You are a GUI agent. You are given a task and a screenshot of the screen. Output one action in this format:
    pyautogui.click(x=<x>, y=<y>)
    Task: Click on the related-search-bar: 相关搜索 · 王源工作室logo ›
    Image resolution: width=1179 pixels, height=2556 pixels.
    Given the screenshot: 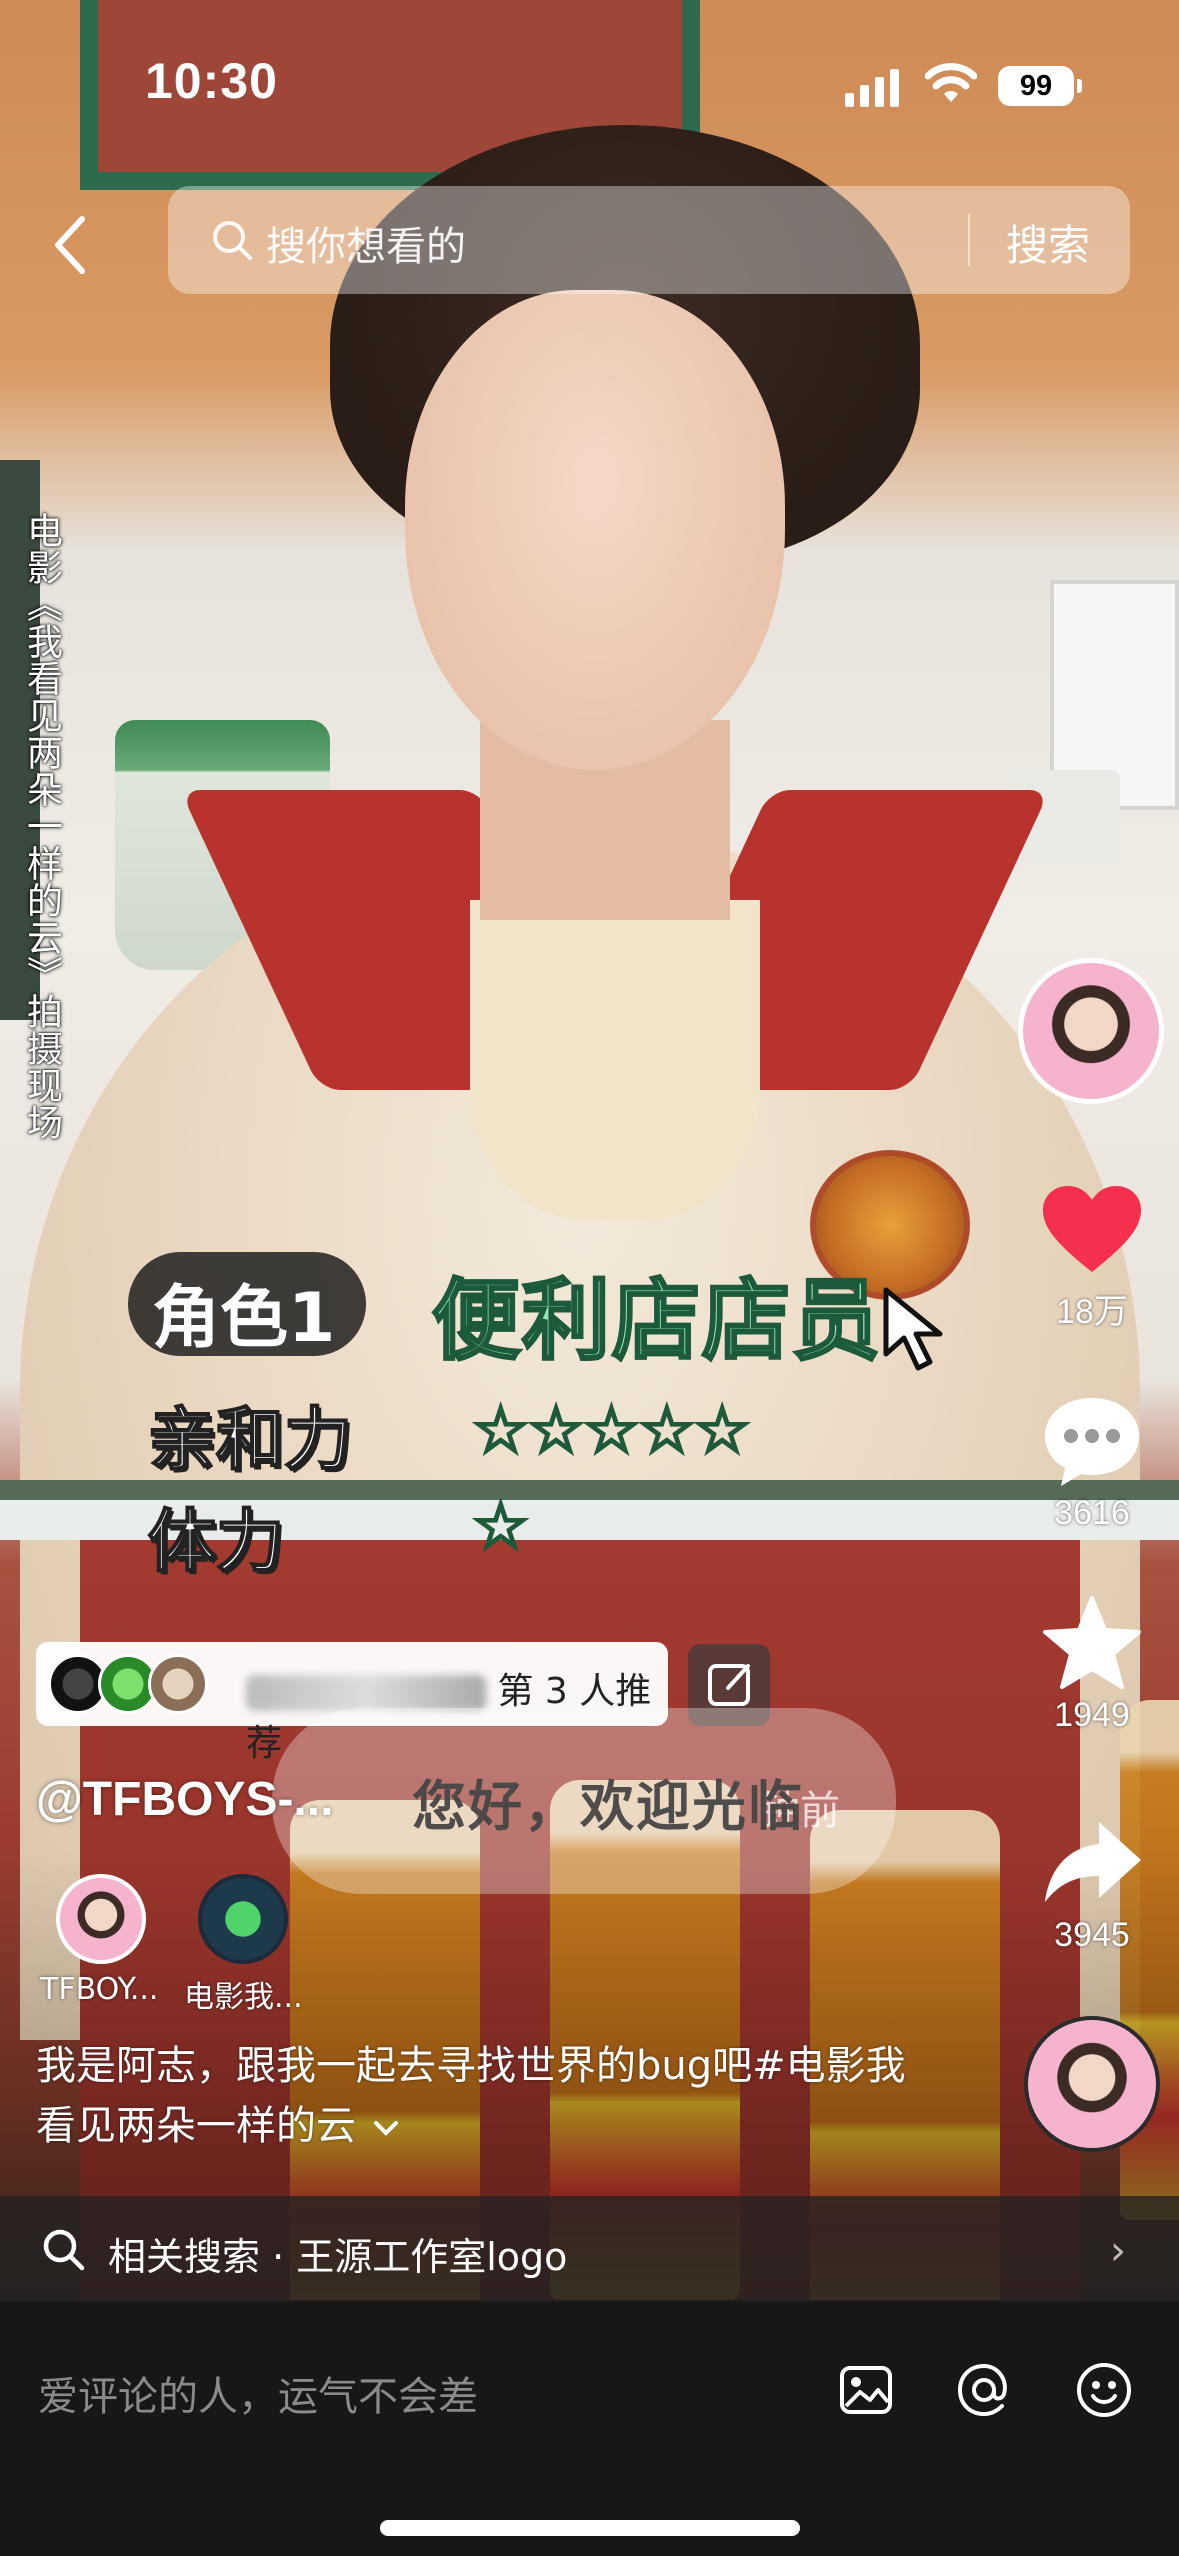 What is the action you would take?
    pyautogui.click(x=589, y=2249)
    